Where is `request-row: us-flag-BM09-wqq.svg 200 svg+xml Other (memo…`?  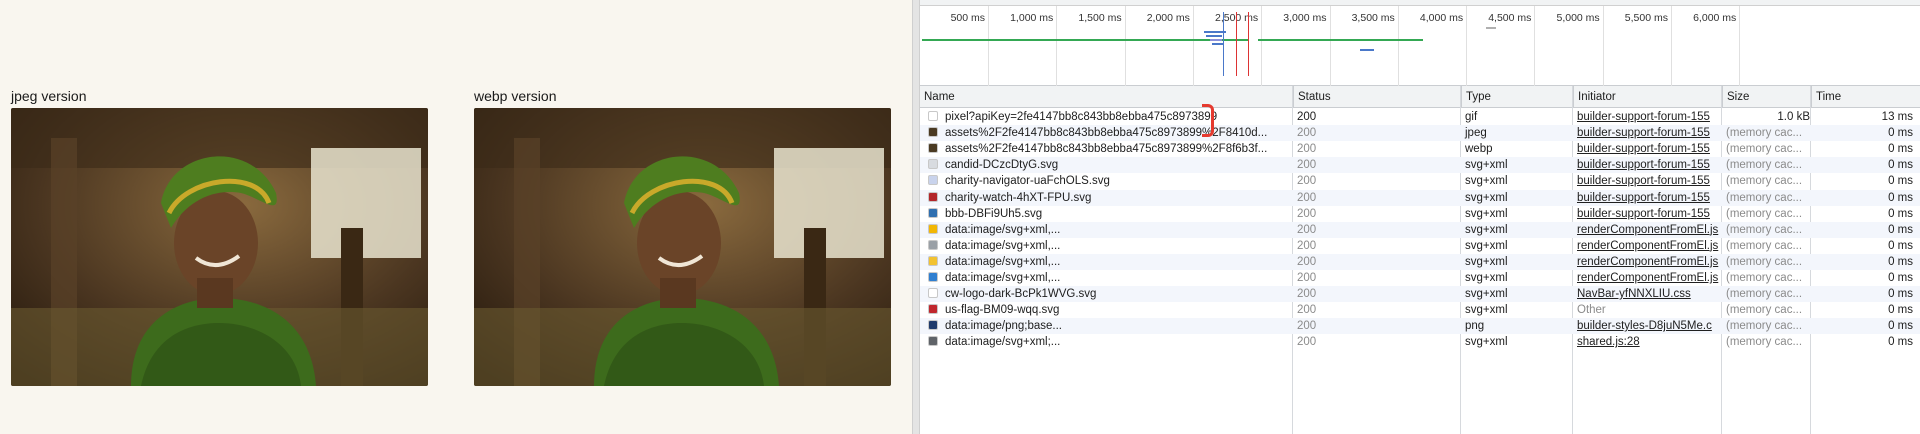 request-row: us-flag-BM09-wqq.svg 200 svg+xml Other (memo… is located at coordinates (1420, 310).